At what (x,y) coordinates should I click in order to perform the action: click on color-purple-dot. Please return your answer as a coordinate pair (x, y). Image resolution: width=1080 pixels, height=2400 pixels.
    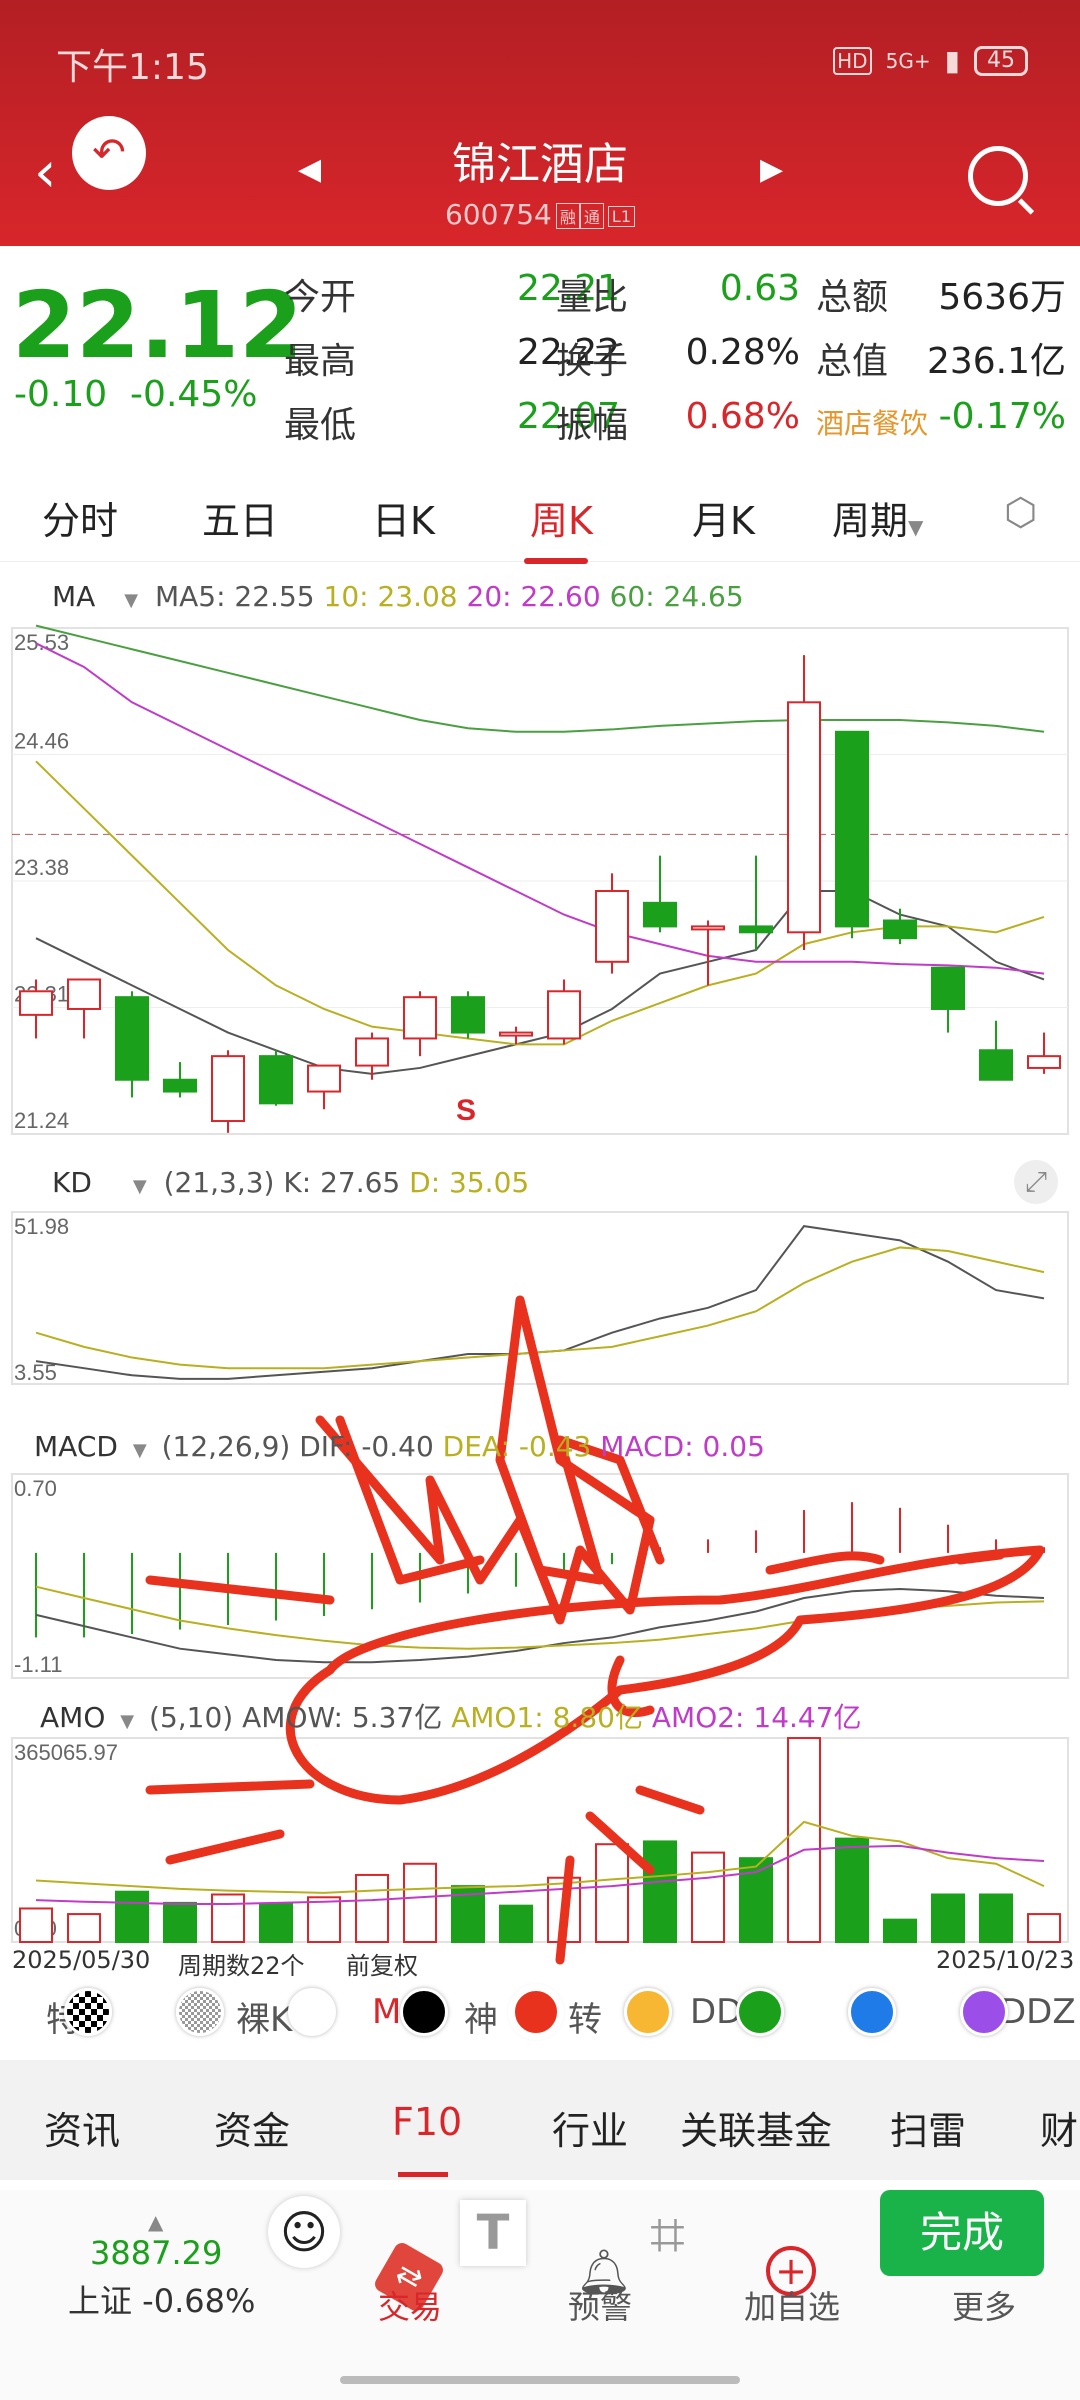
    Looking at the image, I should click on (984, 2012).